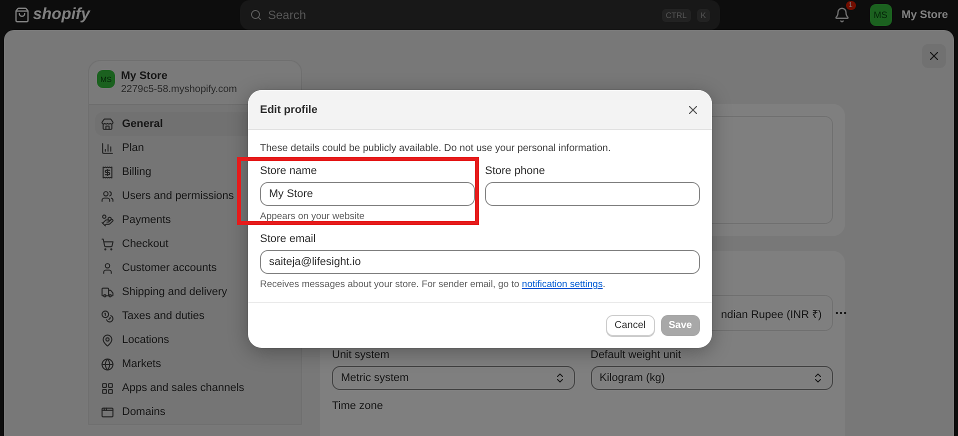 The height and width of the screenshot is (436, 958). I want to click on field-label: Unit system, so click(361, 355).